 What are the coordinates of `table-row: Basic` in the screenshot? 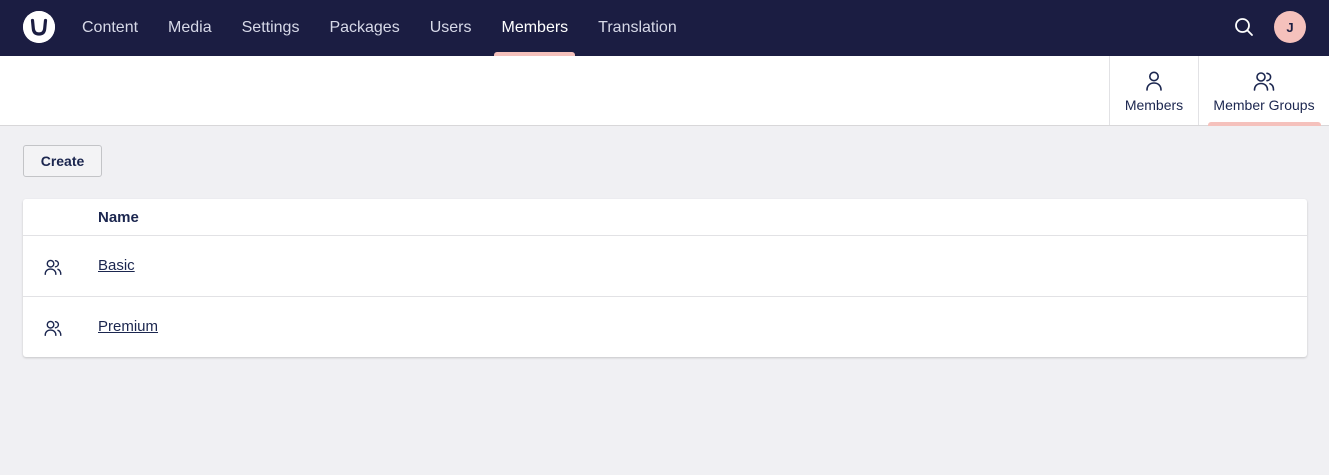 It's located at (665, 266).